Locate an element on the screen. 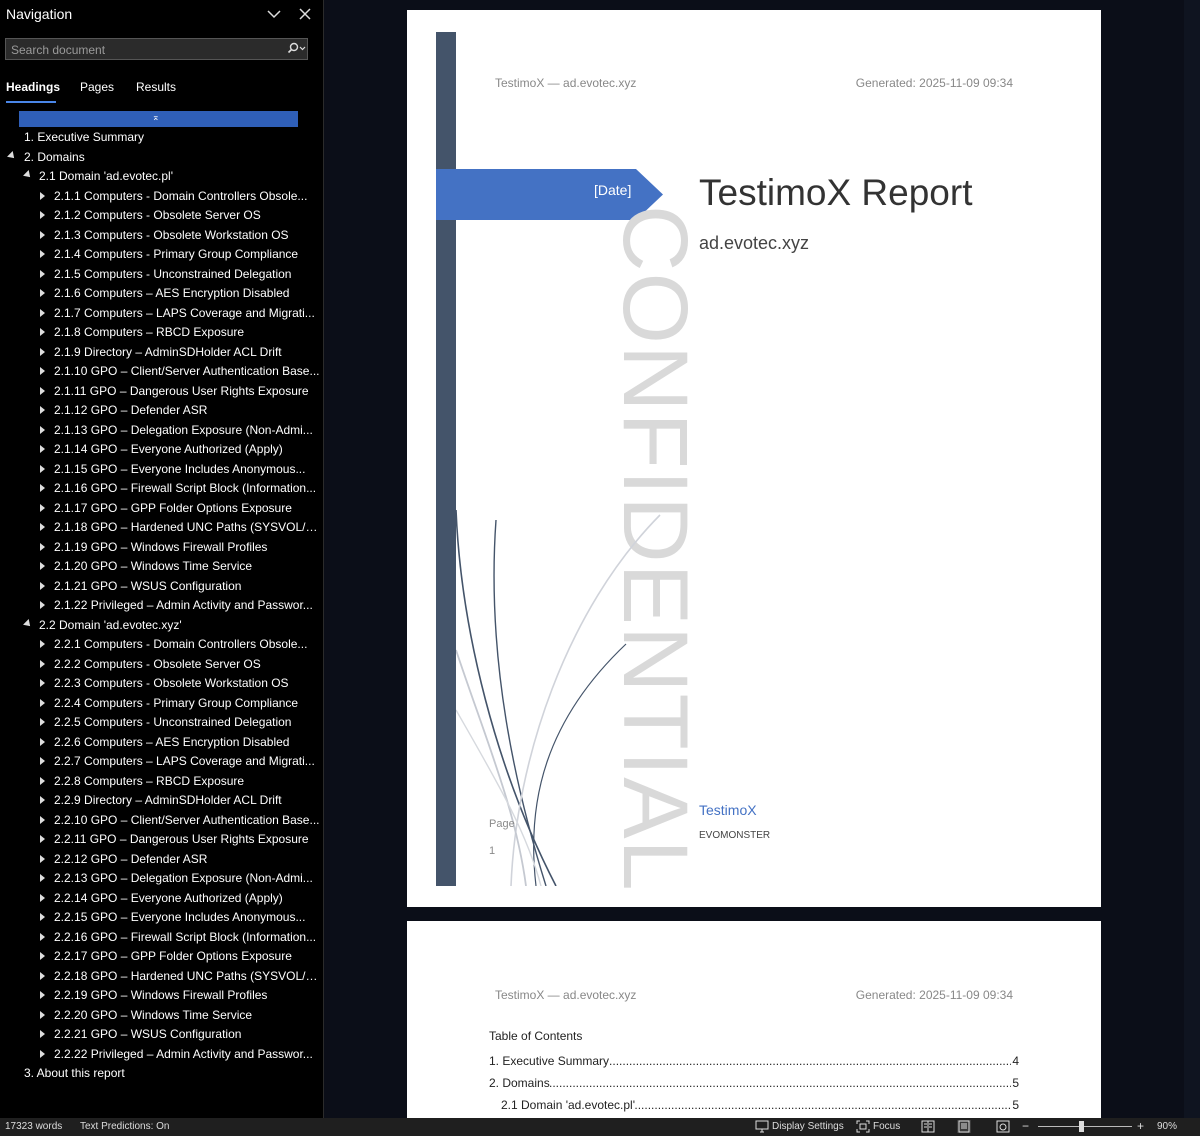 This screenshot has height=1136, width=1200. word-count: 17323 words is located at coordinates (33, 1126).